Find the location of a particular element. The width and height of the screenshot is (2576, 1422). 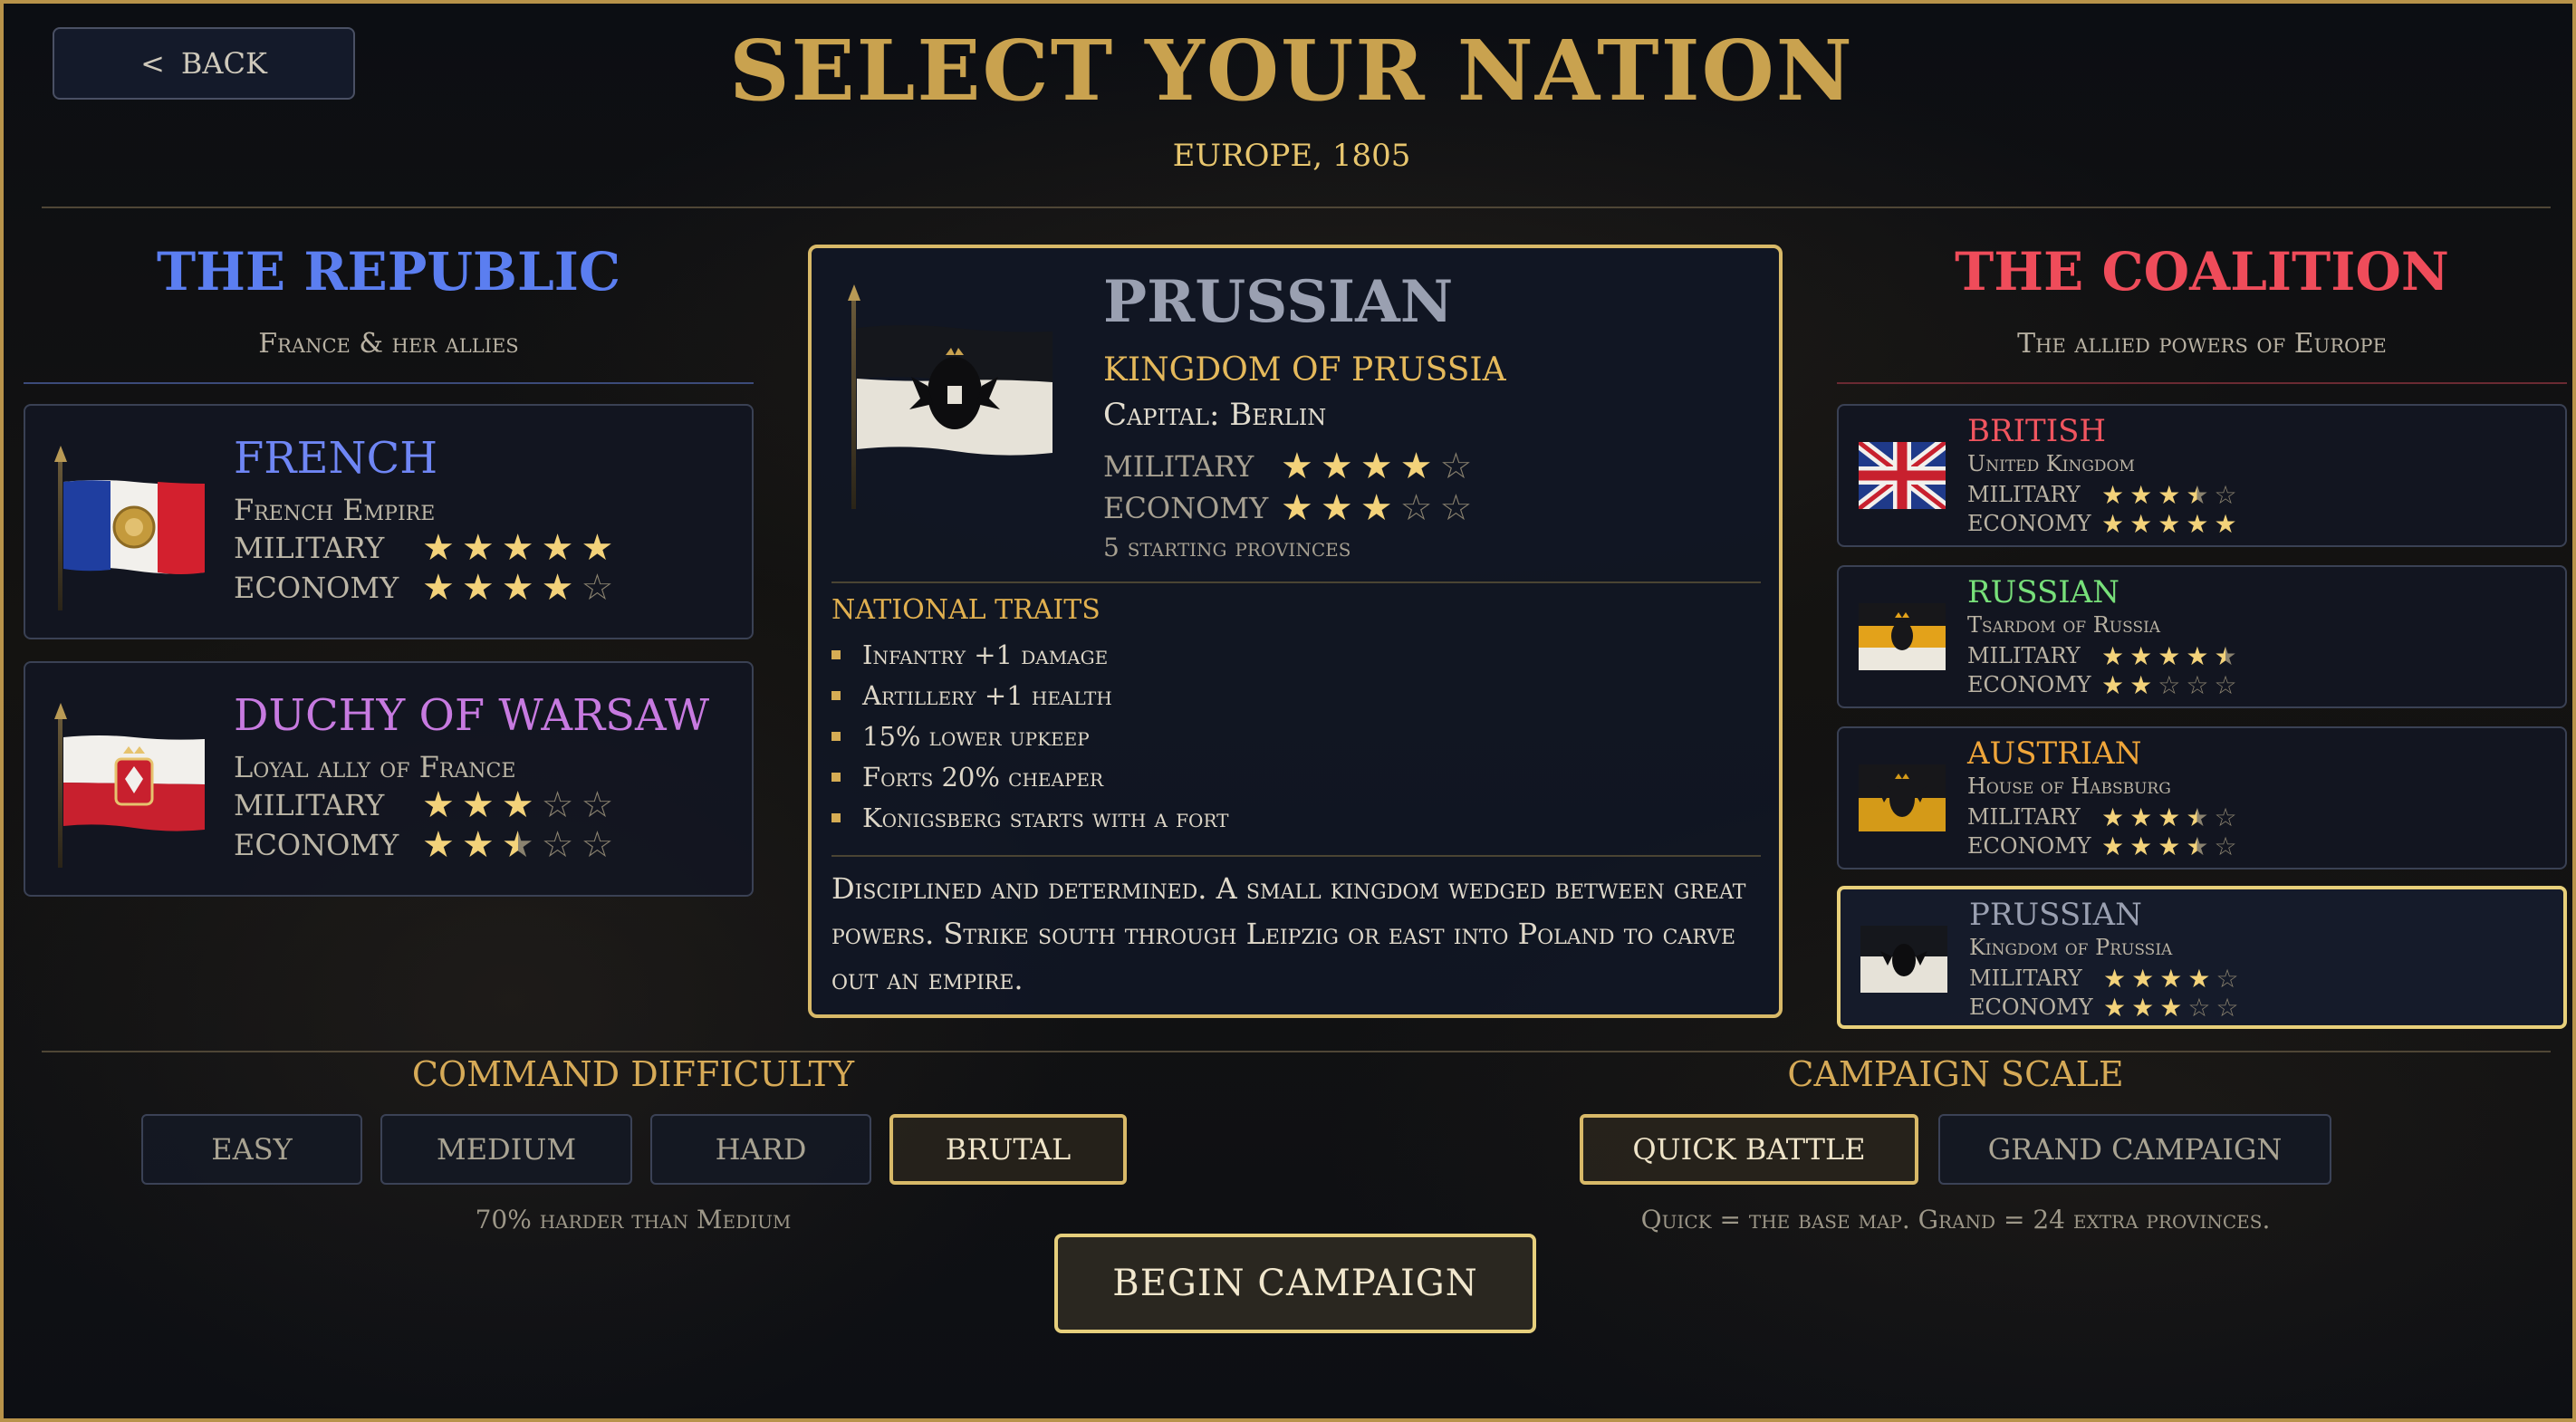

economy-stars: ★ ★ ★ ★ ★ is located at coordinates (2169, 524).